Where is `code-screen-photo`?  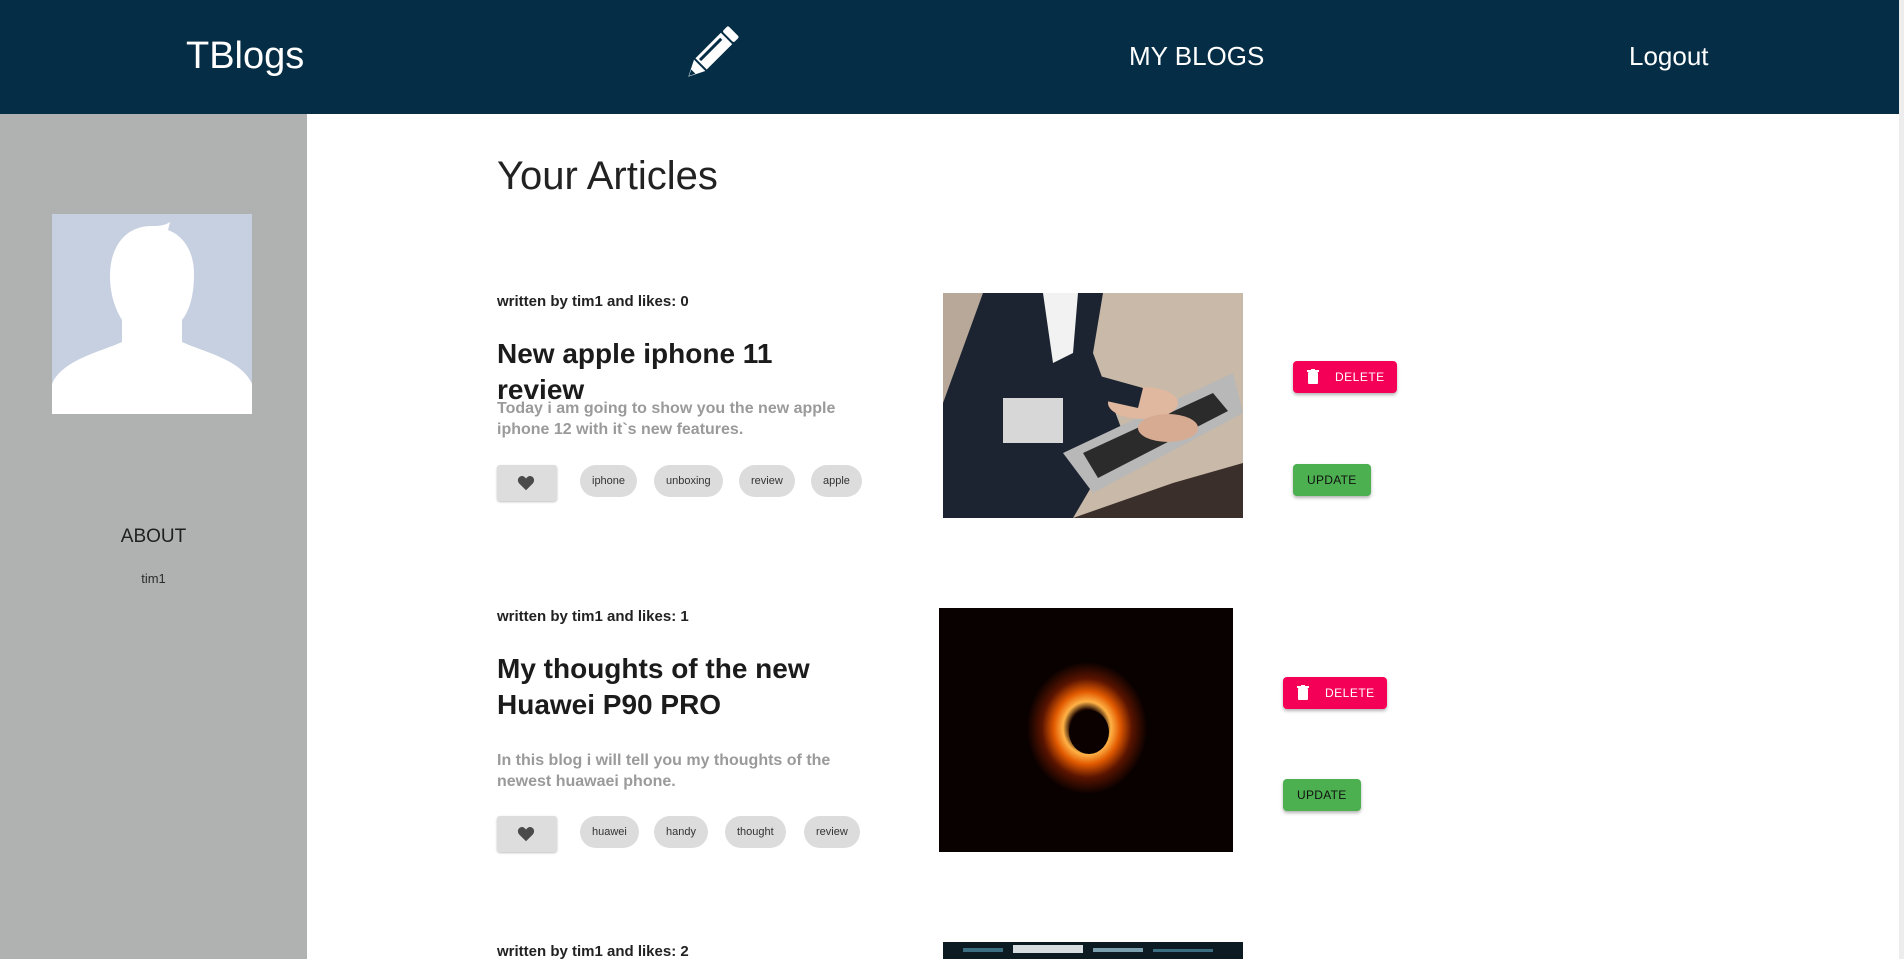
code-screen-photo is located at coordinates (1093, 950).